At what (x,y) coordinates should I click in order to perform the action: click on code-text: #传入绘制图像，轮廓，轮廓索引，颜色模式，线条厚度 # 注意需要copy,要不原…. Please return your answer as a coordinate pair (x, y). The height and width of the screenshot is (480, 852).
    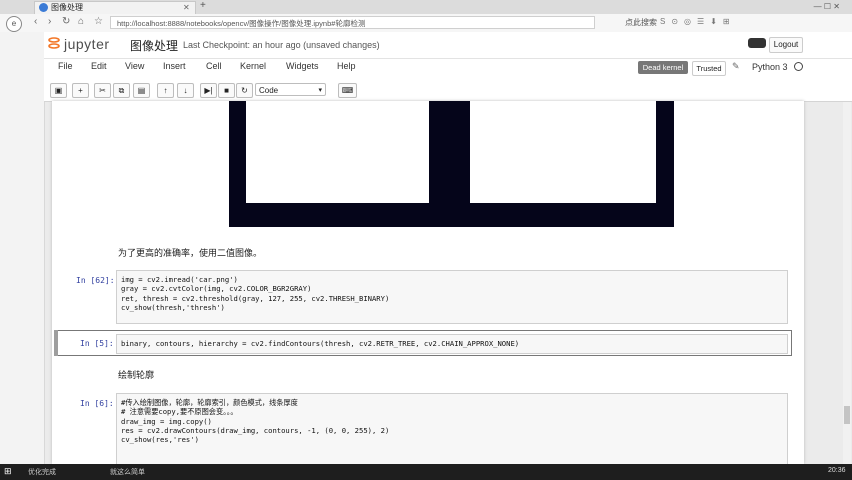
    Looking at the image, I should click on (255, 421).